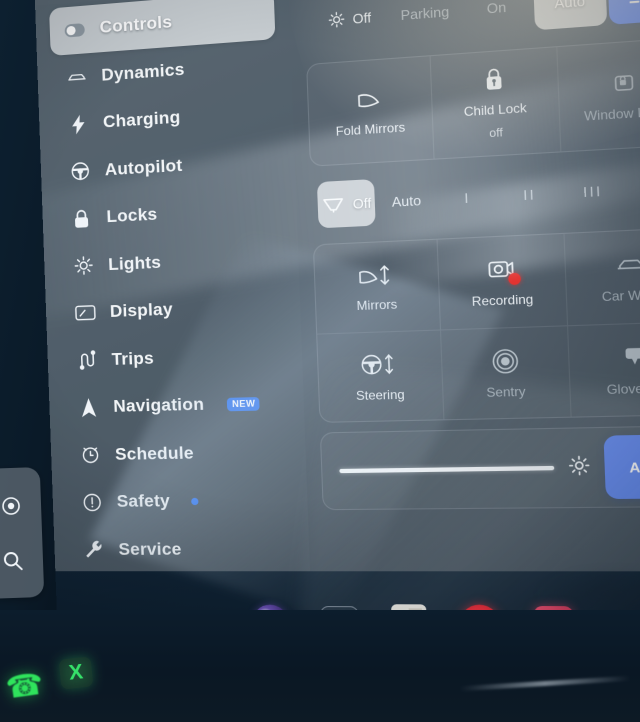 The height and width of the screenshot is (722, 640). I want to click on fold-mirrors-button: Fold Mirrors, so click(370, 110).